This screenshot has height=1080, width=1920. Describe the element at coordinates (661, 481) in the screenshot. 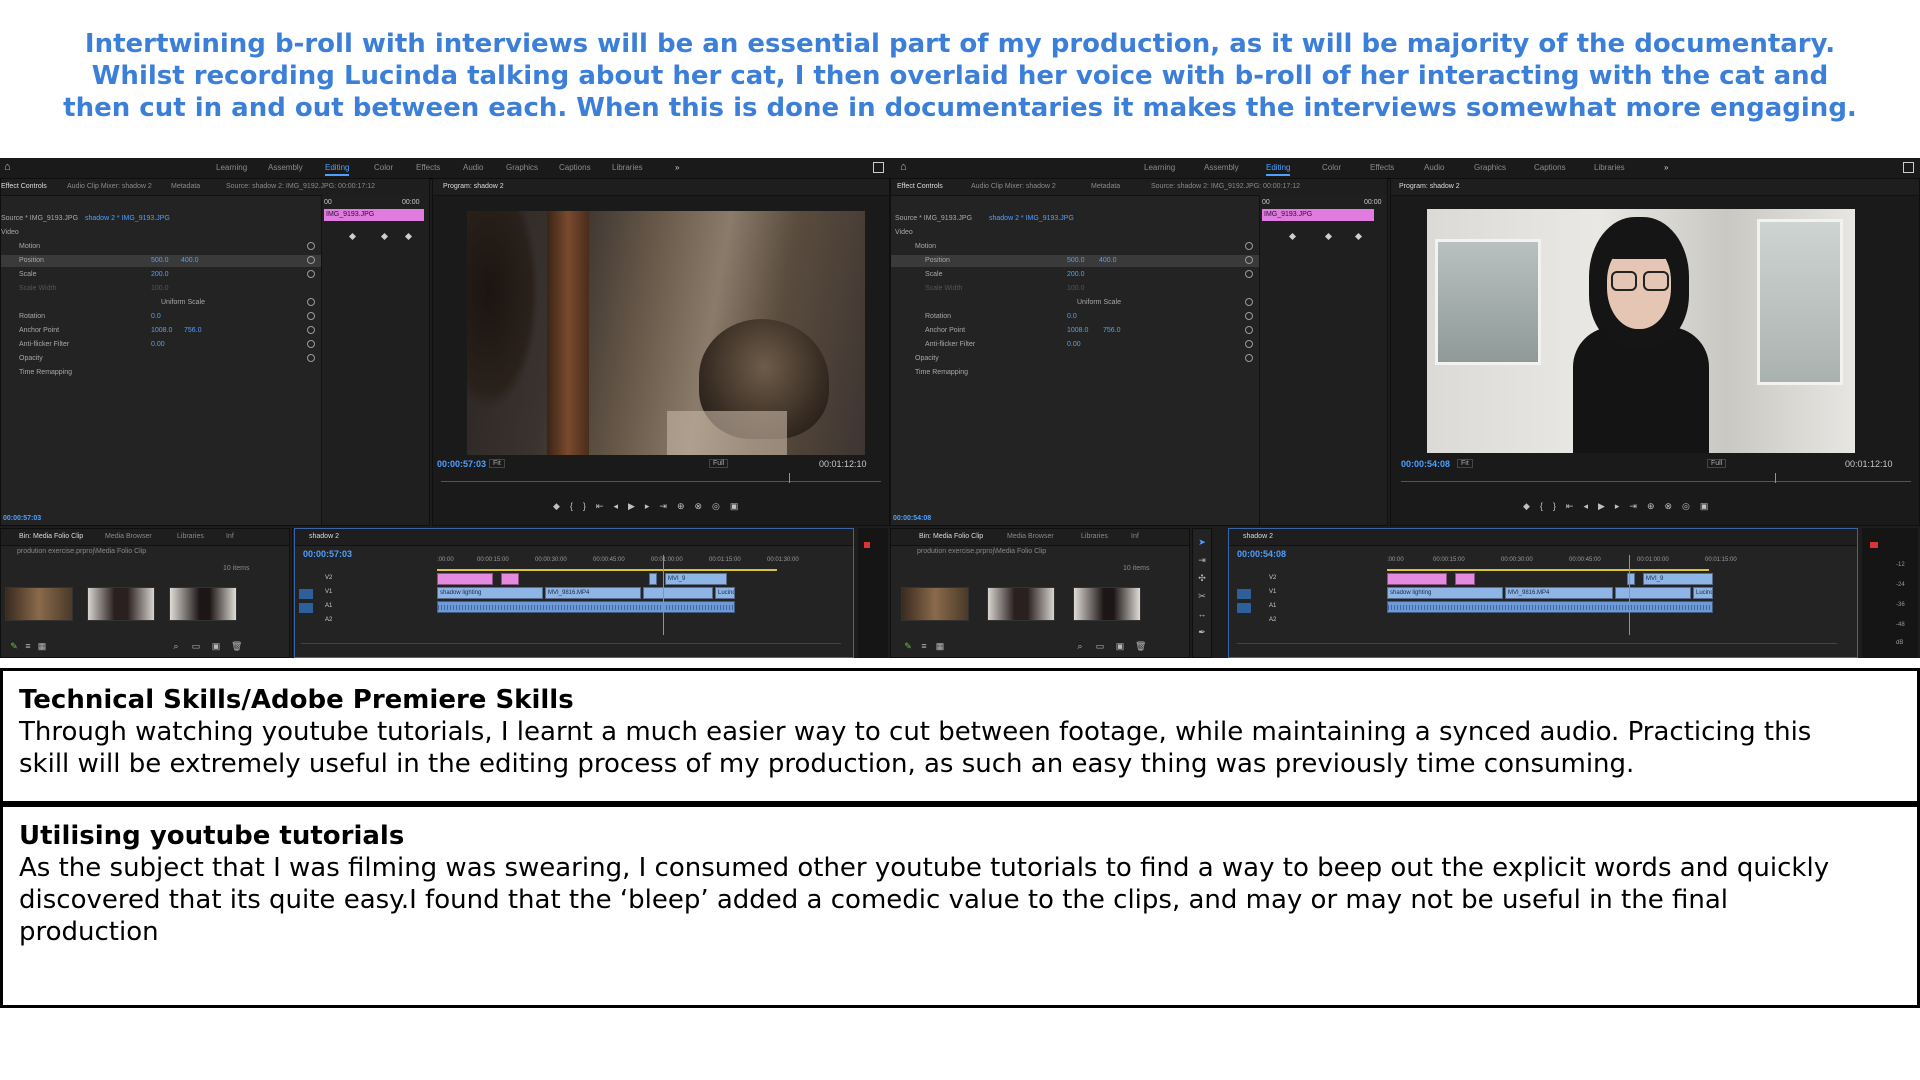

I see `program-scrubber` at that location.